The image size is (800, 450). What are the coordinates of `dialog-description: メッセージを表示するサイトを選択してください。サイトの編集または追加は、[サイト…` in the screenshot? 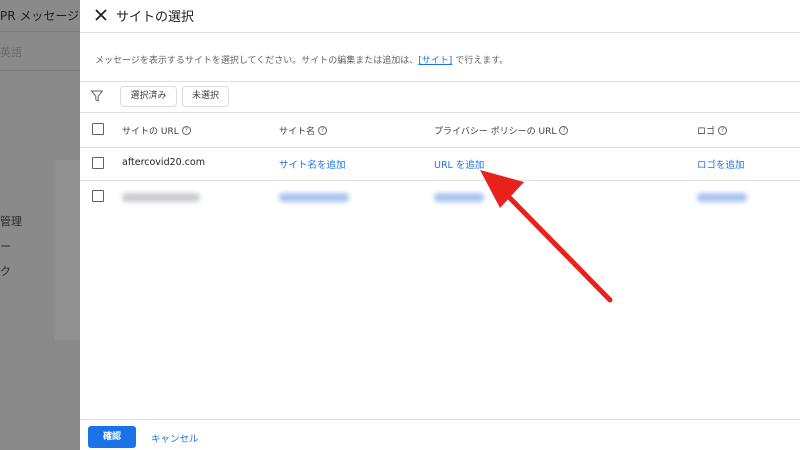 It's located at (301, 59).